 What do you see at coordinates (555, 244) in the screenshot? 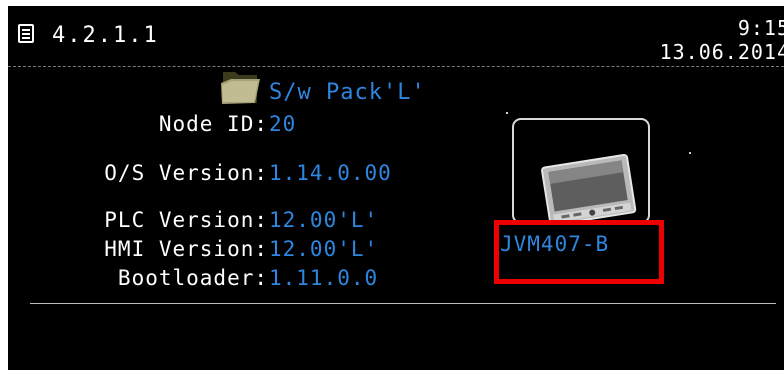
I see `device-model-name: JVM407-B` at bounding box center [555, 244].